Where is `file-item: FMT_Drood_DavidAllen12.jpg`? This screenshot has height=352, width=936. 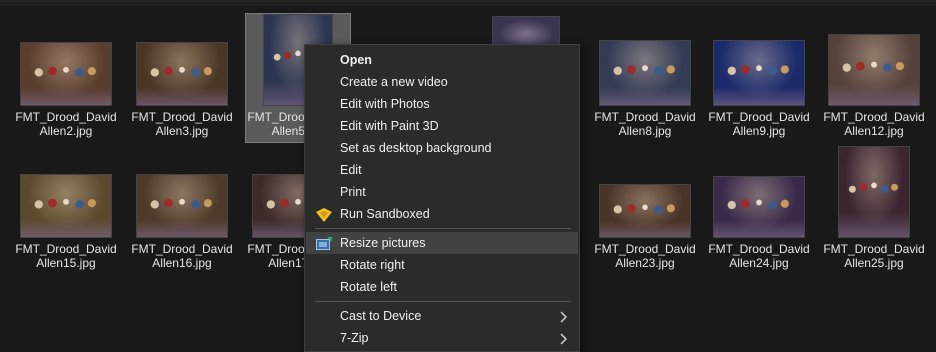
file-item: FMT_Drood_DavidAllen12.jpg is located at coordinates (874, 78).